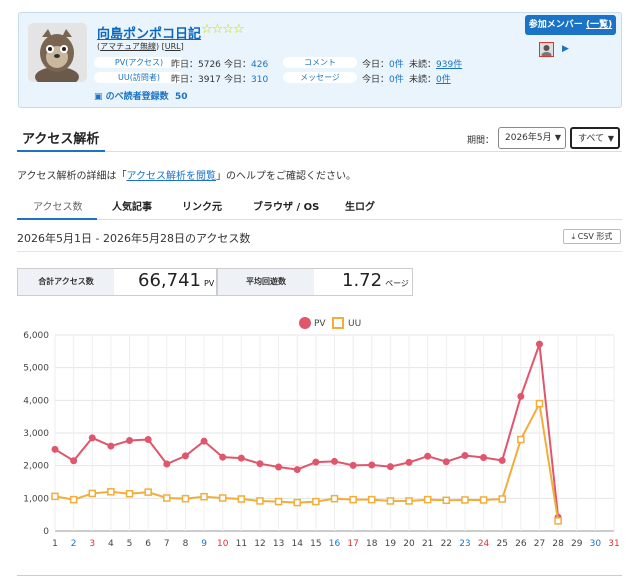 The height and width of the screenshot is (580, 640). Describe the element at coordinates (173, 46) in the screenshot. I see `url-link: URL` at that location.